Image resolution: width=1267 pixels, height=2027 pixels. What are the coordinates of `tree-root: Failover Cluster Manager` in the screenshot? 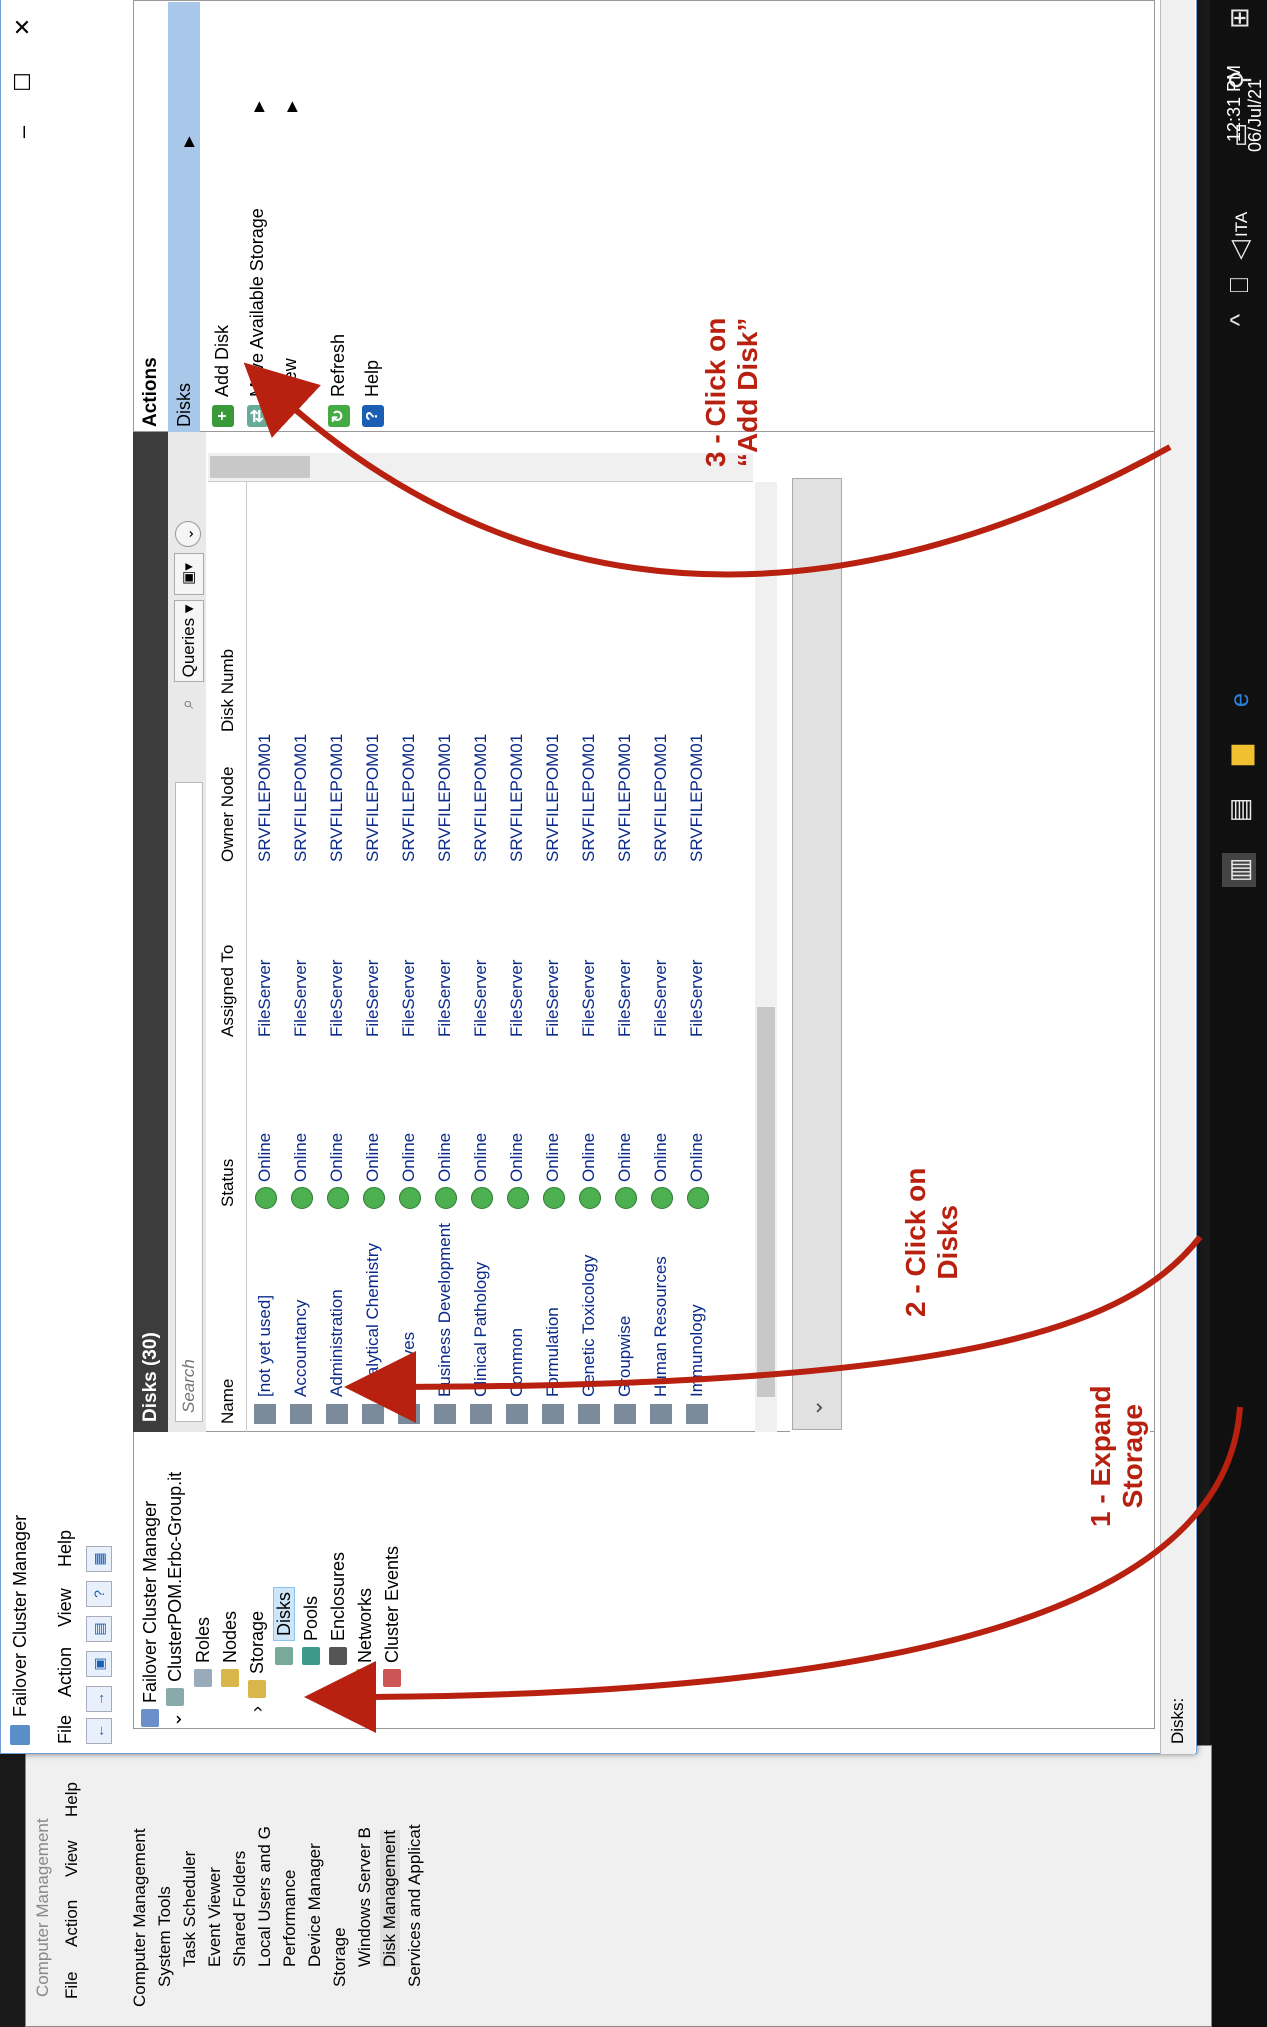 It's located at (150, 1614).